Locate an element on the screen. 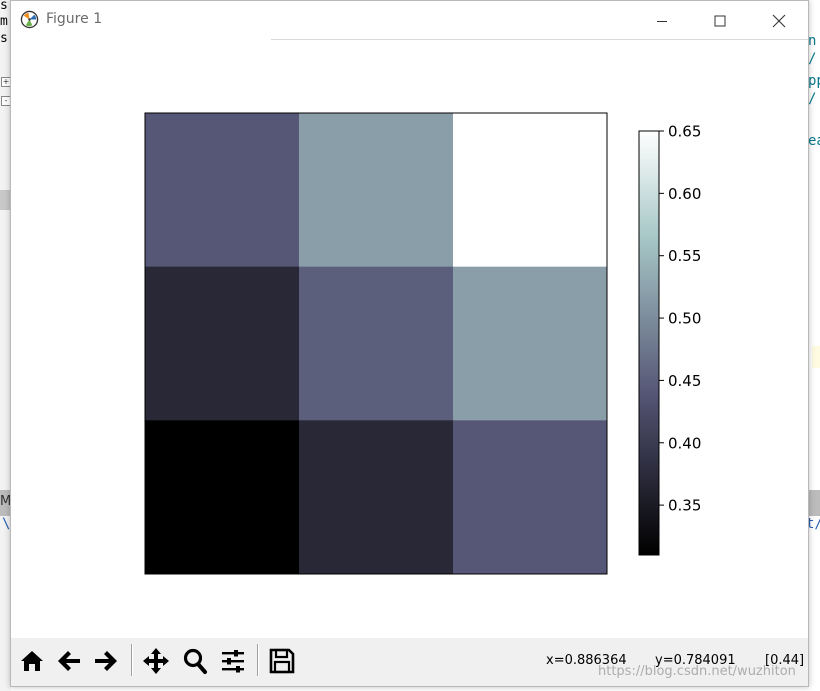  close-icon is located at coordinates (779, 20).